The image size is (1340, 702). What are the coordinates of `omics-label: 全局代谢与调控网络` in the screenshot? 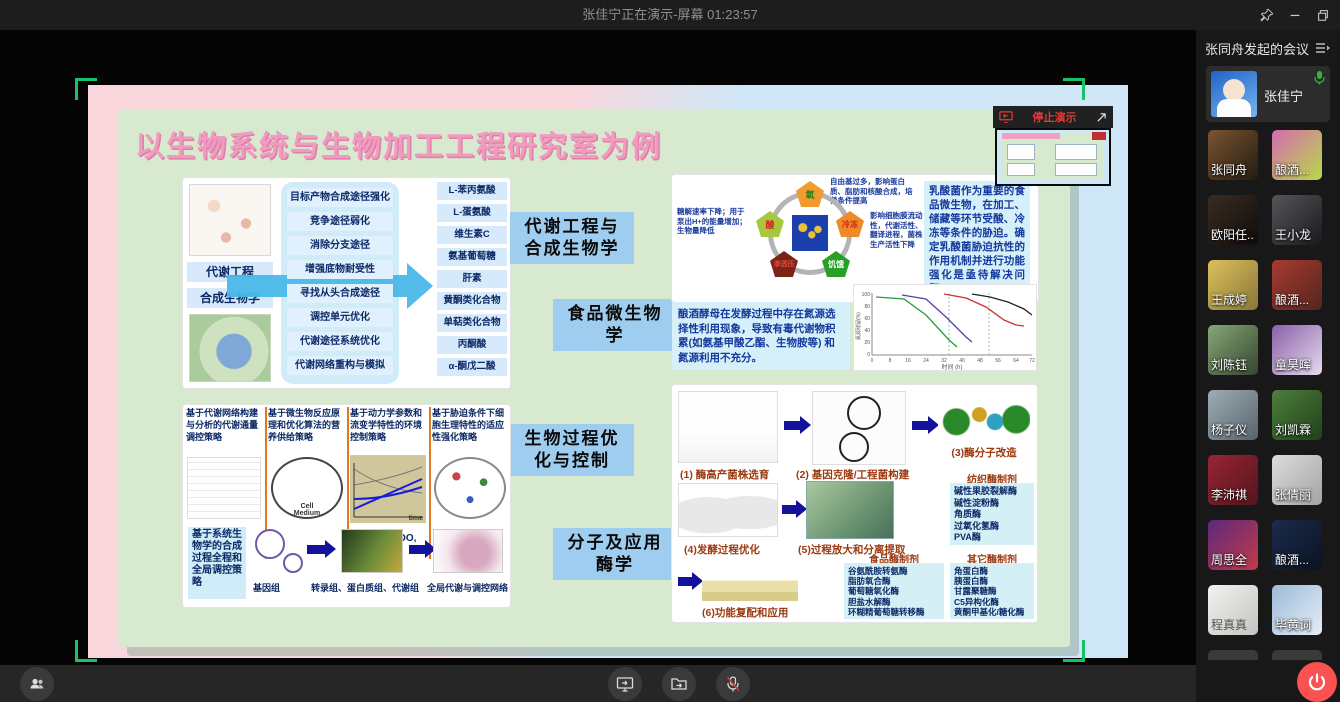 It's located at (468, 588).